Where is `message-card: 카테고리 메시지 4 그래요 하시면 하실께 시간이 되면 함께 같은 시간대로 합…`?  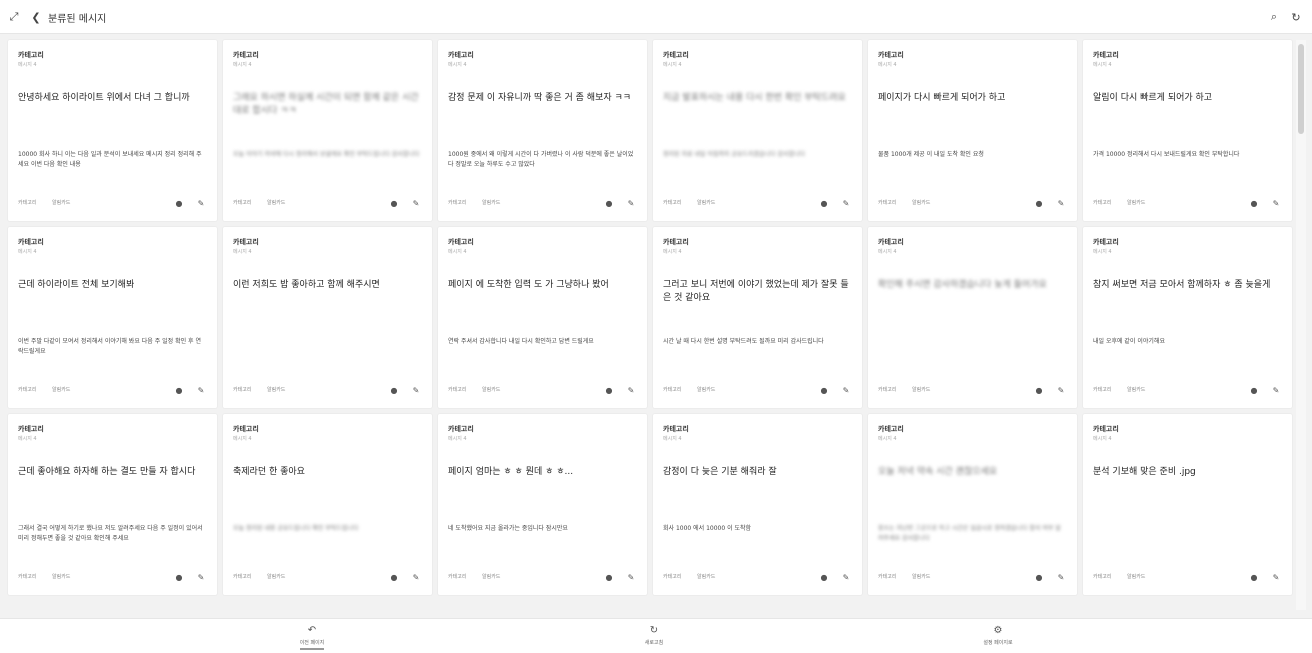
message-card: 카테고리 메시지 4 그래요 하시면 하실께 시간이 되면 함께 같은 시간대로 합… is located at coordinates (327, 130).